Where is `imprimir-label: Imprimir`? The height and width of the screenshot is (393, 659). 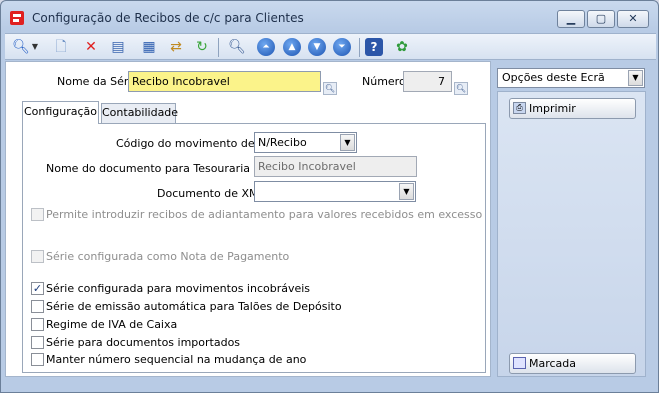
imprimir-label: Imprimir is located at coordinates (552, 108).